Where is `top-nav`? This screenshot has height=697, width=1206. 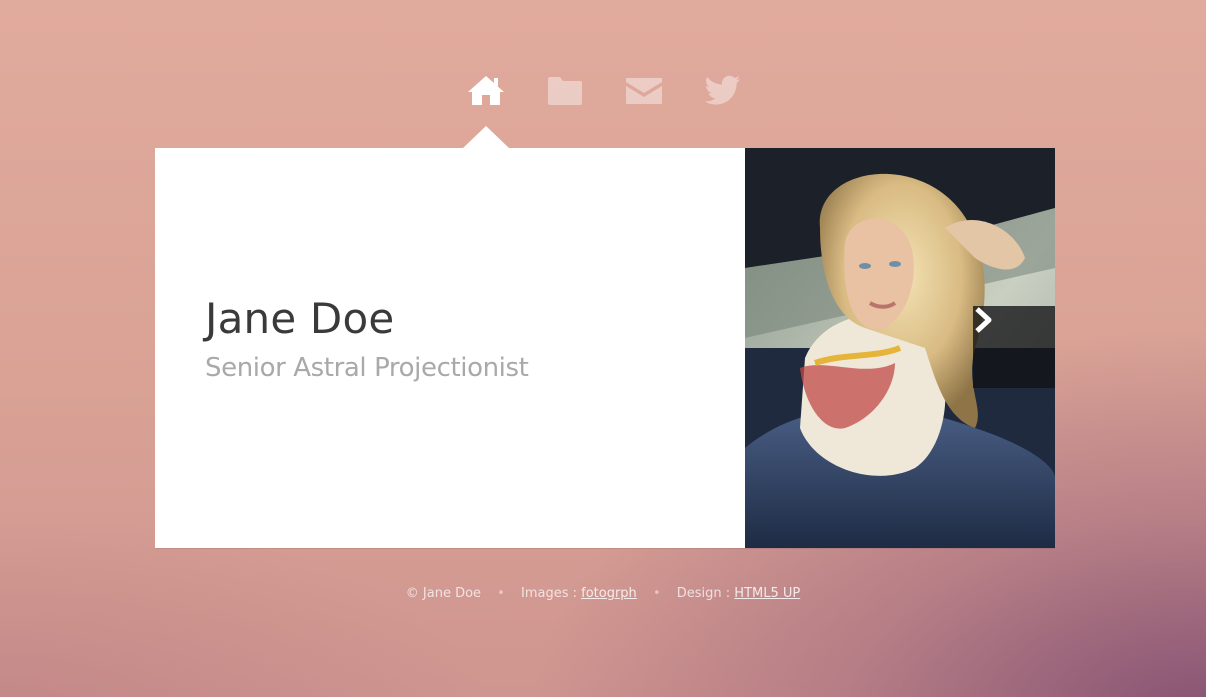 top-nav is located at coordinates (604, 90).